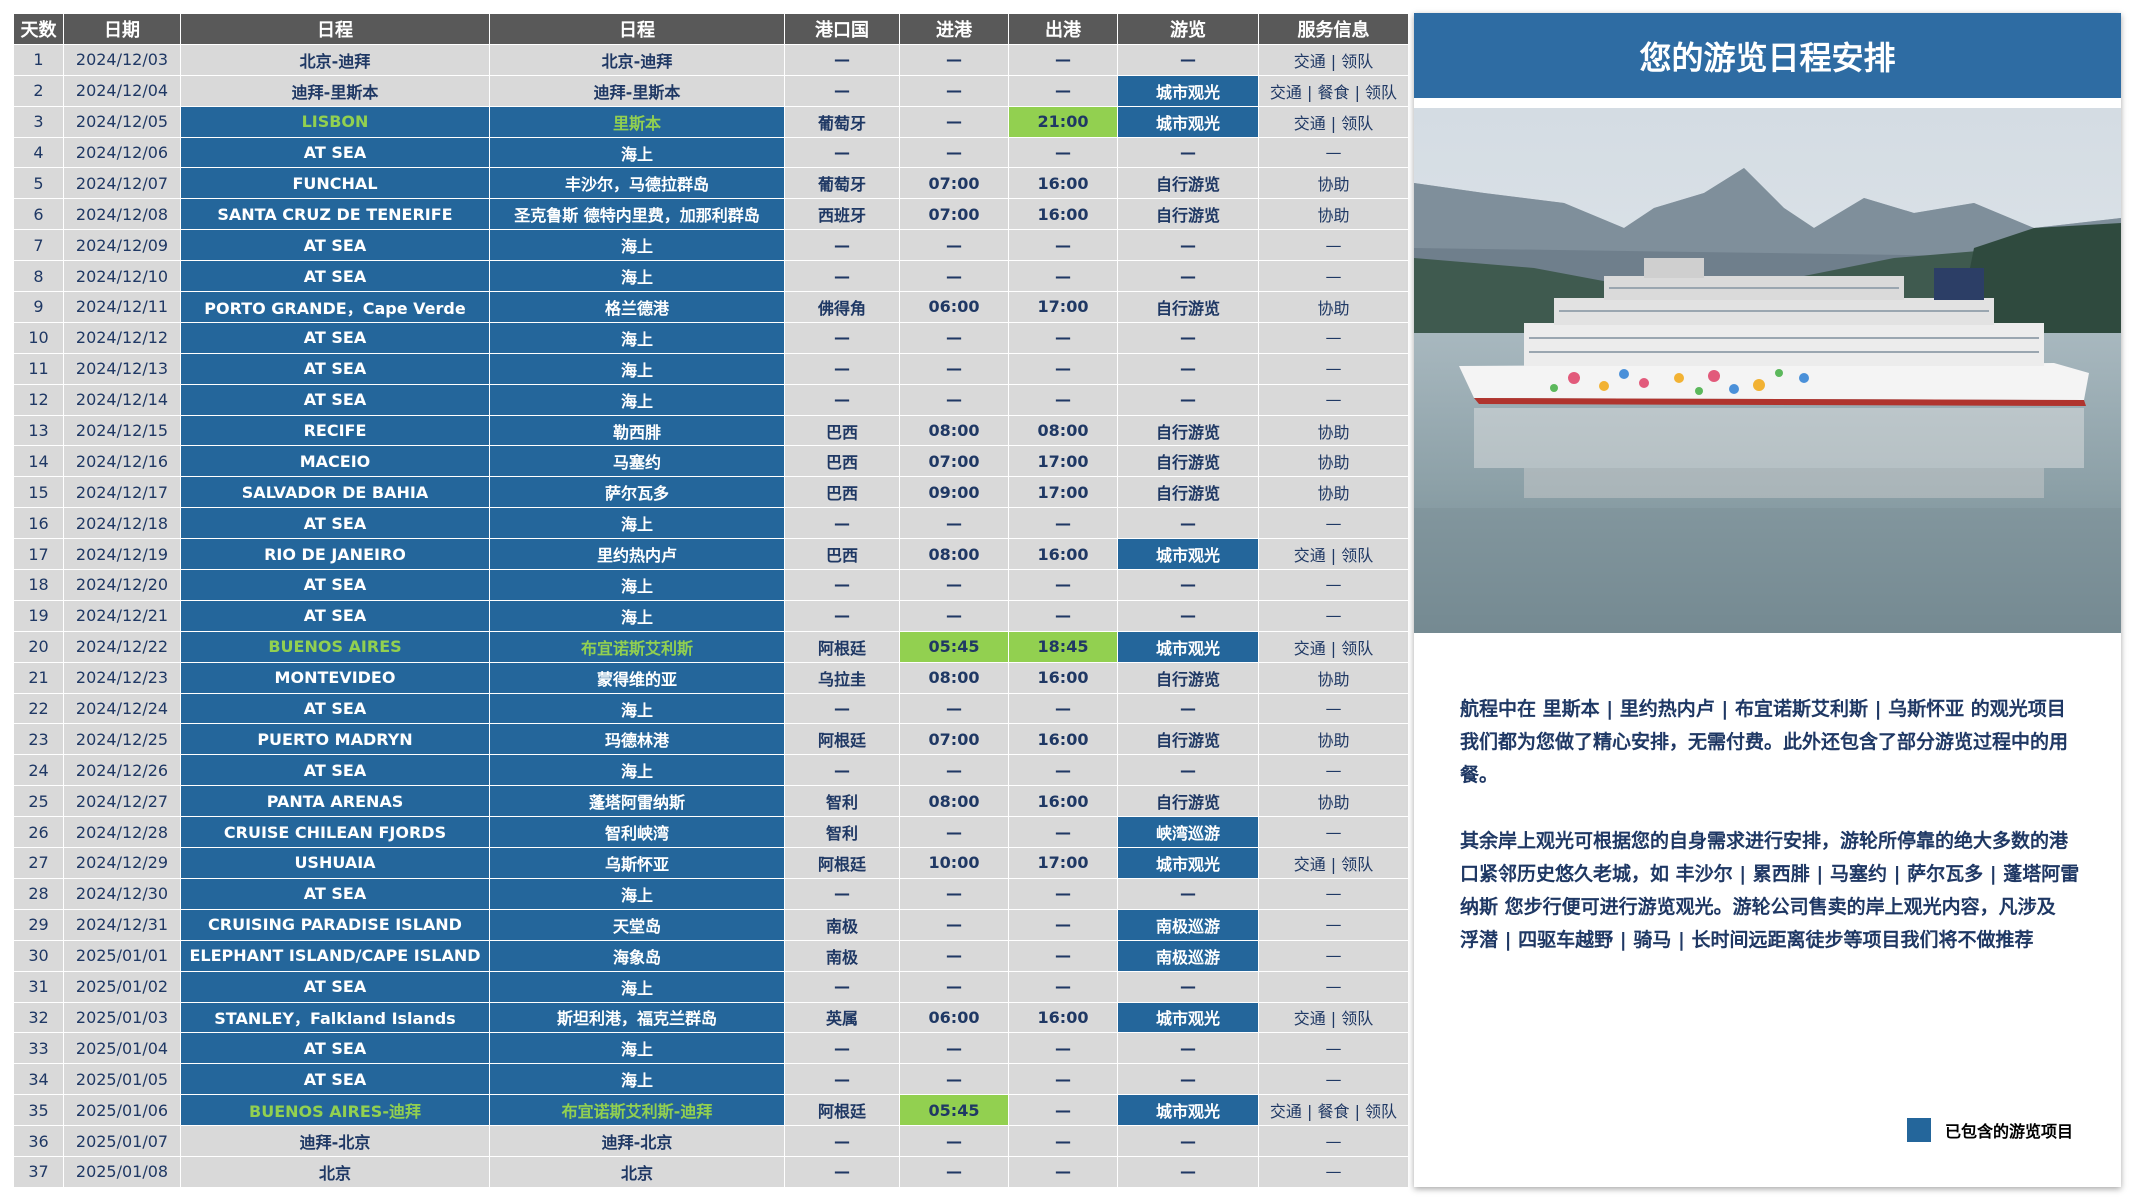  Describe the element at coordinates (954, 461) in the screenshot. I see `cell-arrive: 07:00` at that location.